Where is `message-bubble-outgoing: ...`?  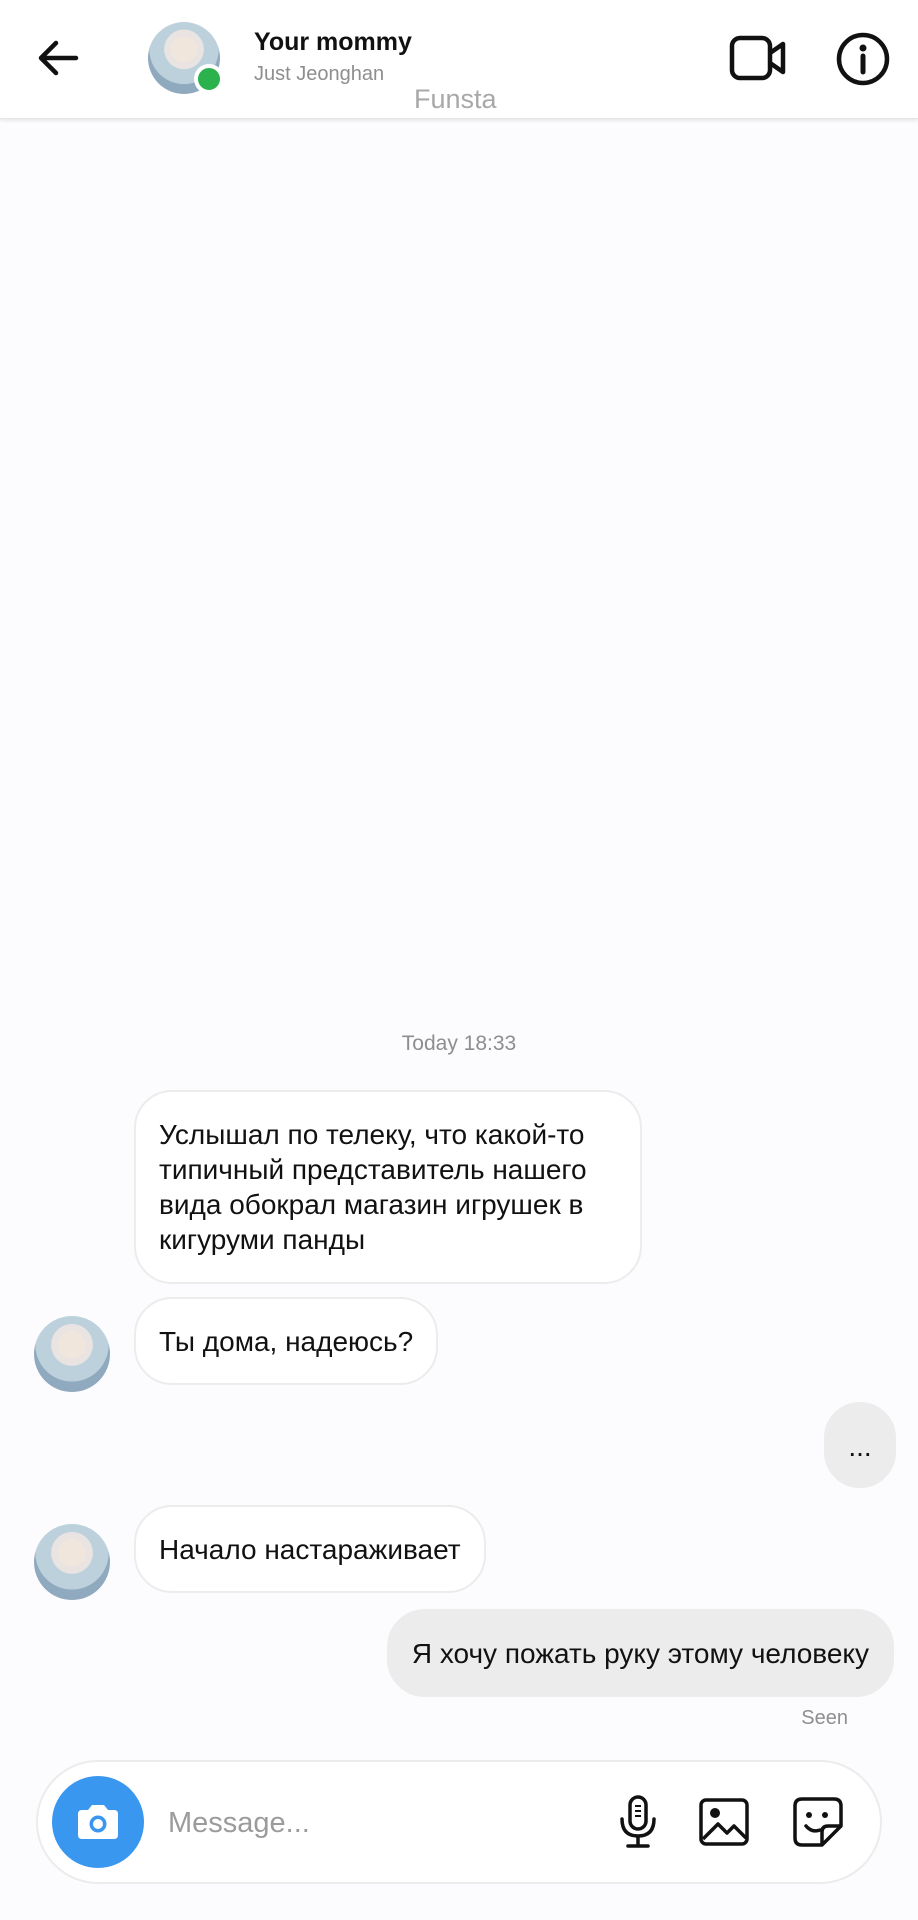
message-bubble-outgoing: ... is located at coordinates (860, 1445).